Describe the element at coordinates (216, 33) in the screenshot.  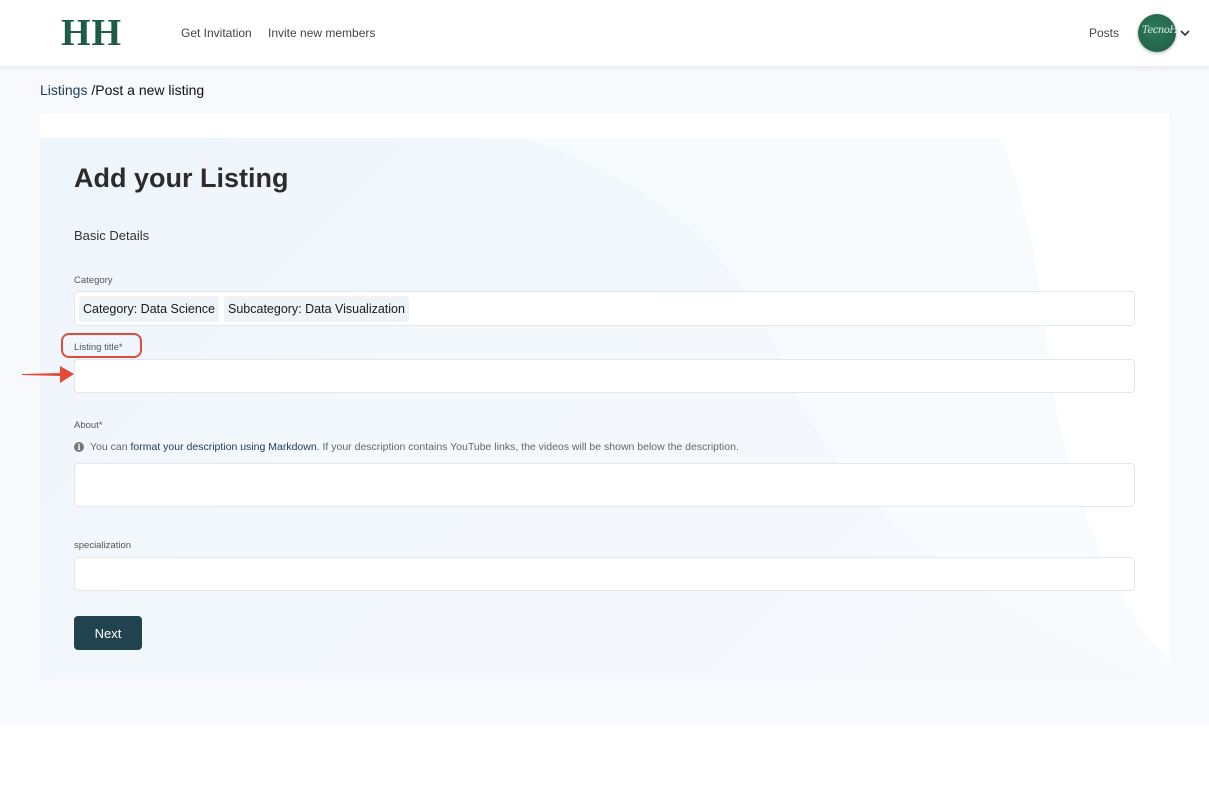
I see `nav-get-invitation: Get Invitation` at that location.